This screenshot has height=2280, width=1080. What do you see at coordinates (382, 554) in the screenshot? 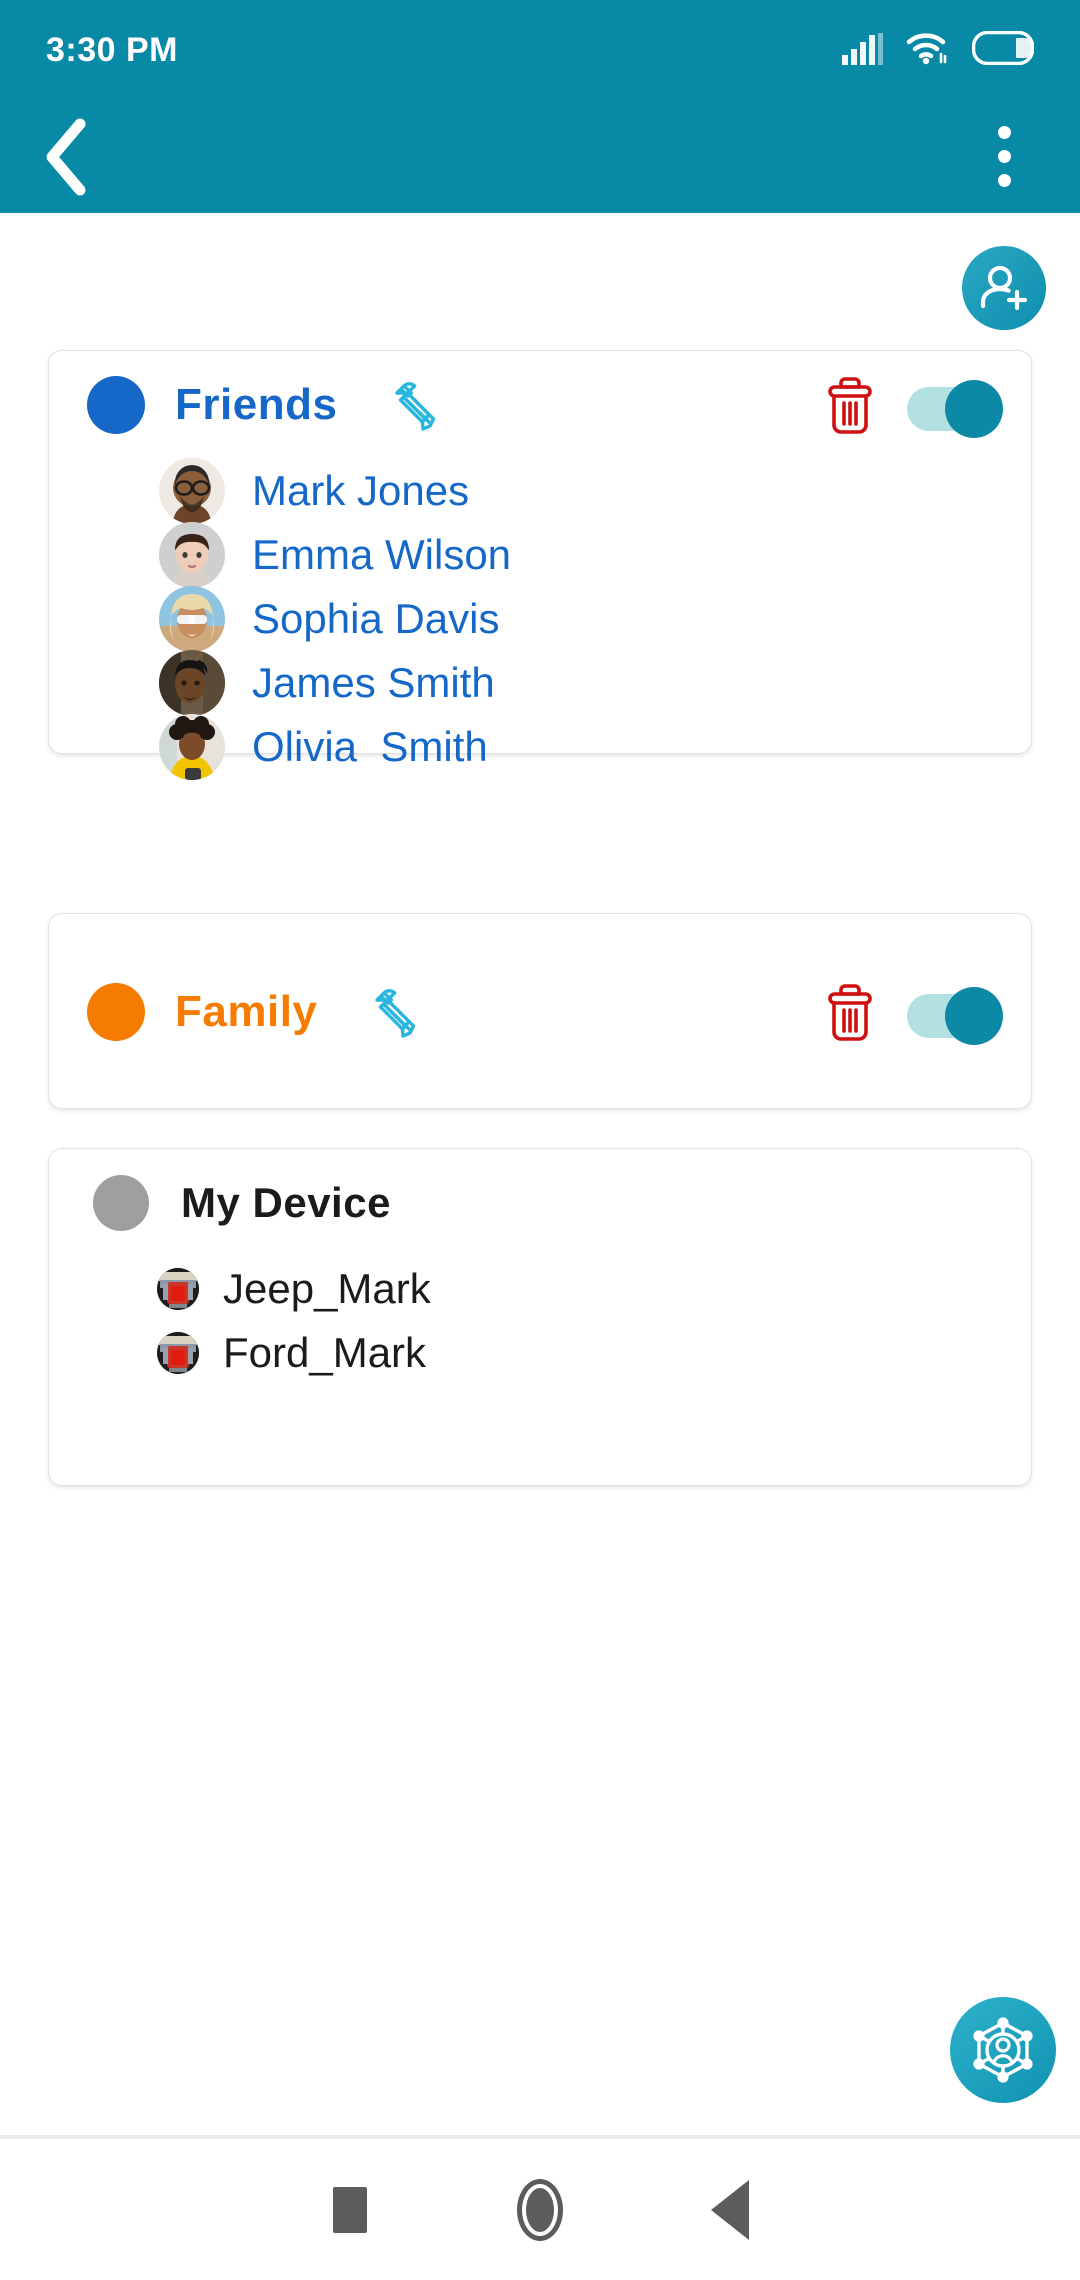
I see `list-item-label: Emma Wilson` at bounding box center [382, 554].